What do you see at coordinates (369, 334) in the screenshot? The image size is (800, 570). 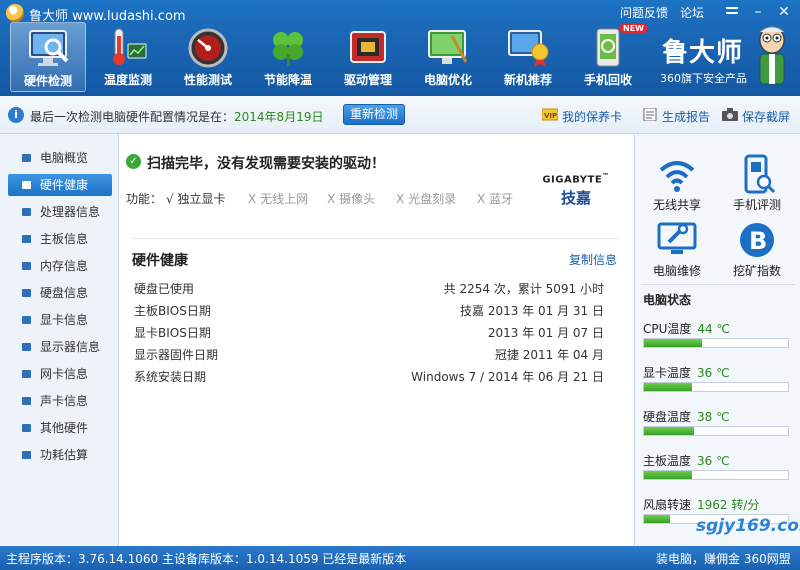 I see `info-row: 显卡BIOS日期 2013 年 01 月 07 日` at bounding box center [369, 334].